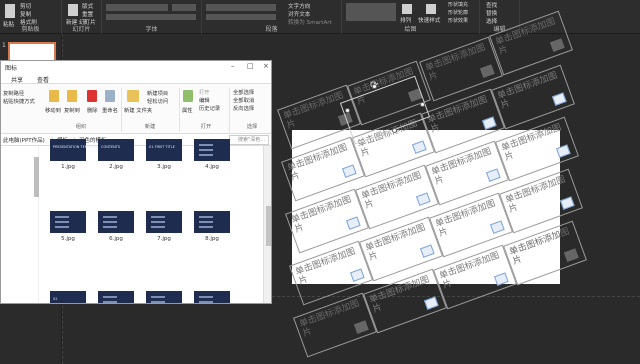  What do you see at coordinates (25, 14) in the screenshot?
I see `copy-button: 复制` at bounding box center [25, 14].